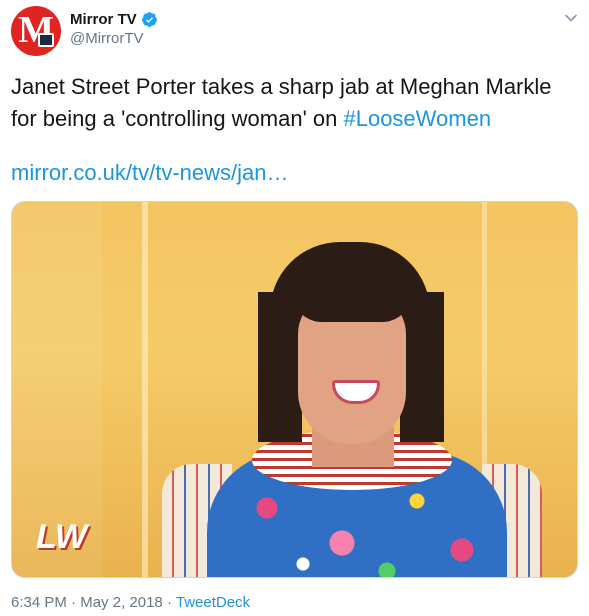 The image size is (589, 616). Describe the element at coordinates (36, 31) in the screenshot. I see `avatar: M` at that location.